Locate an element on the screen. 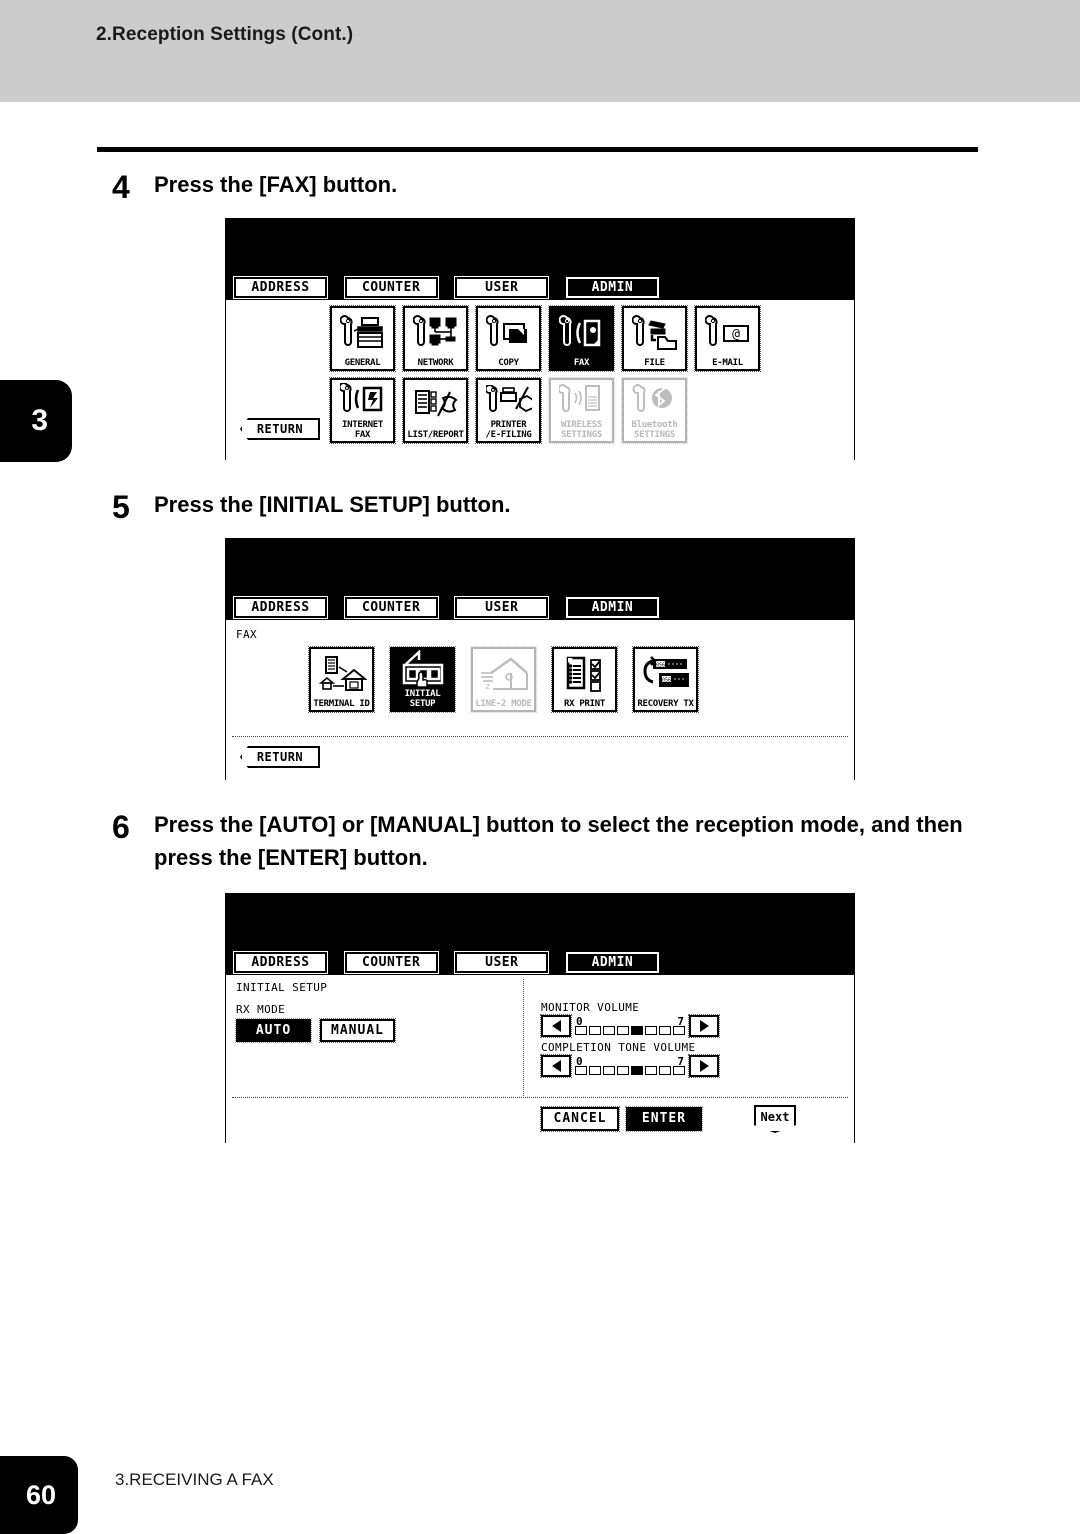 The image size is (1080, 1534). fax-button-rx-print: RX PRINT is located at coordinates (584, 679).